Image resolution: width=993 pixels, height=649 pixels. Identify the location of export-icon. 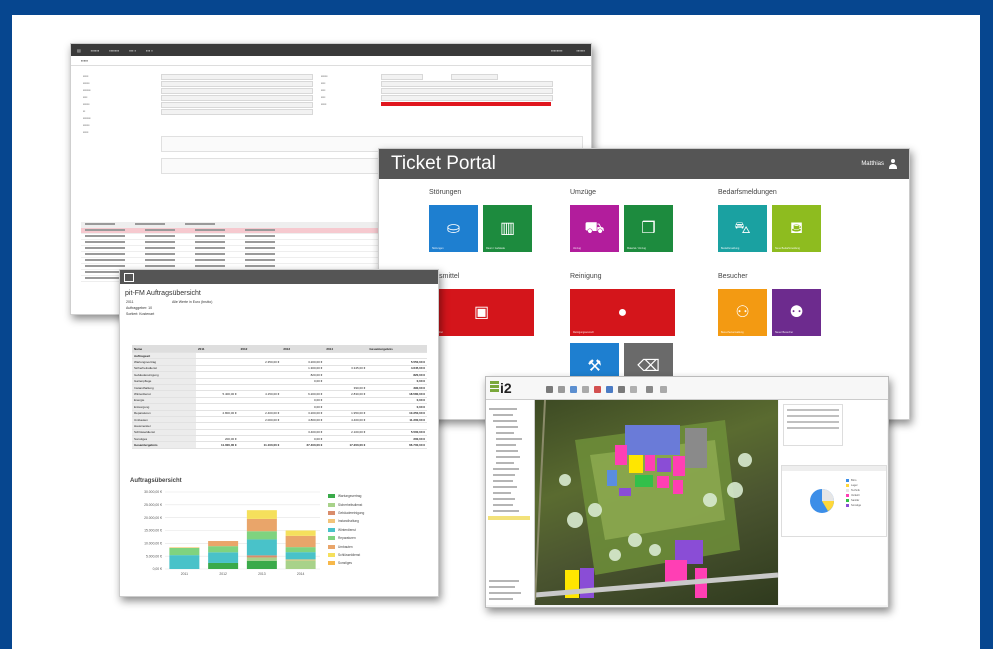
(633, 389).